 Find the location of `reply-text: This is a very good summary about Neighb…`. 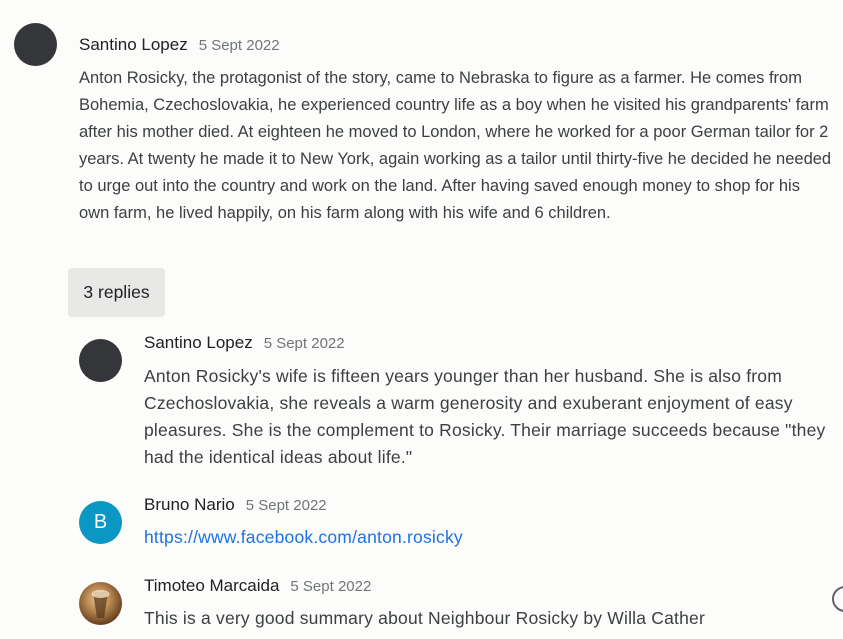

reply-text: This is a very good summary about Neighb… is located at coordinates (424, 618).